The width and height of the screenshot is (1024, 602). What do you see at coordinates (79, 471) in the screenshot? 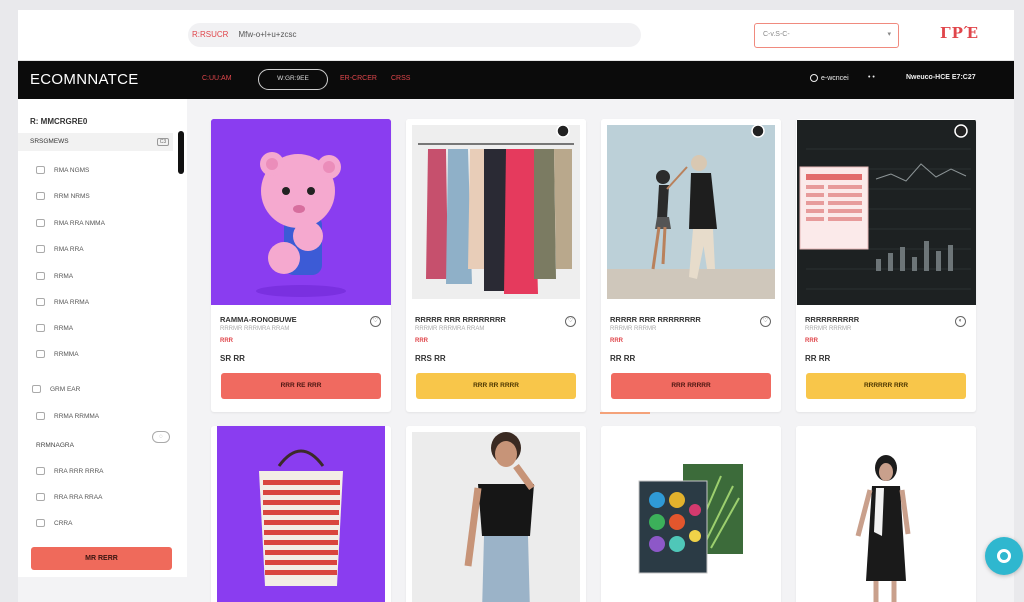
I see `sidebar-item-label: RRA RRR RRRA` at bounding box center [79, 471].